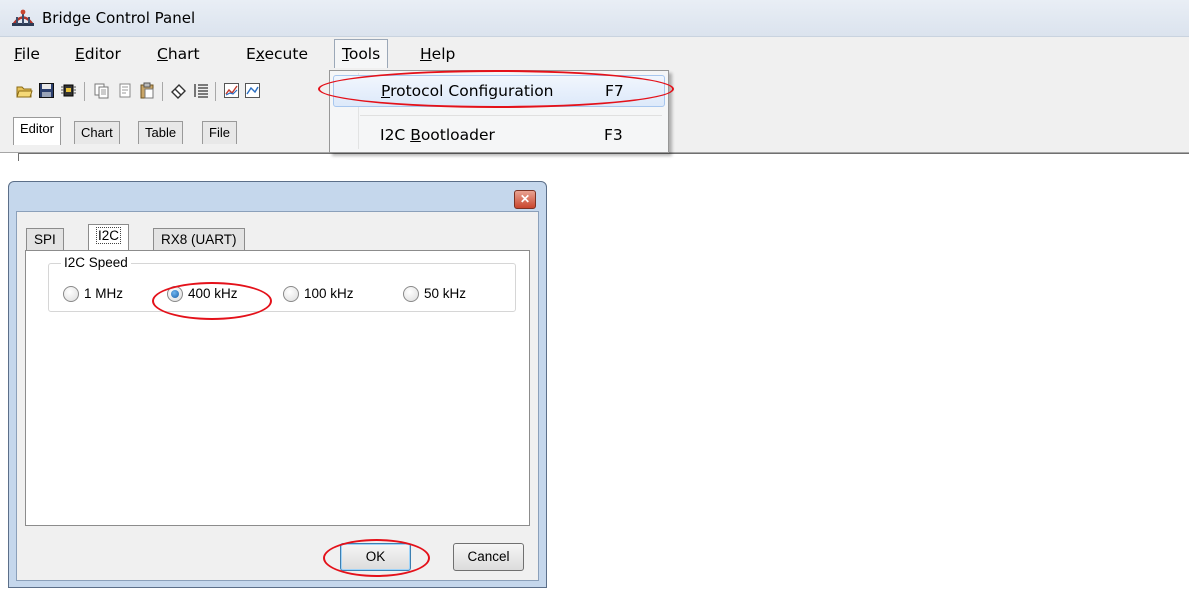 Image resolution: width=1189 pixels, height=590 pixels. I want to click on tab-i2c: I2C, so click(109, 238).